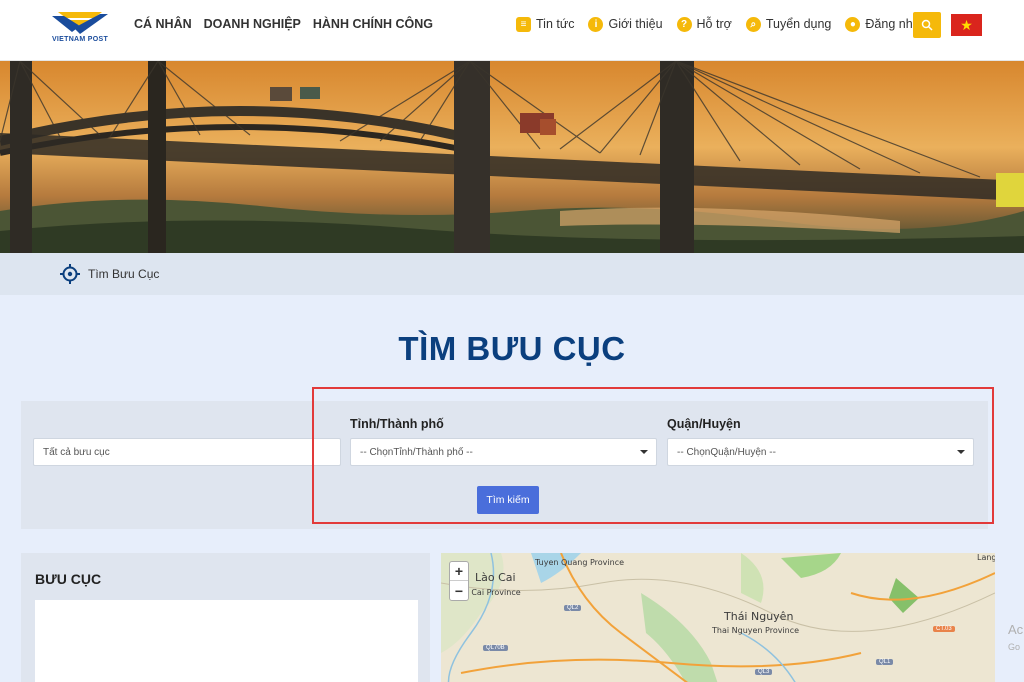  I want to click on zoom-out-button: −, so click(459, 590).